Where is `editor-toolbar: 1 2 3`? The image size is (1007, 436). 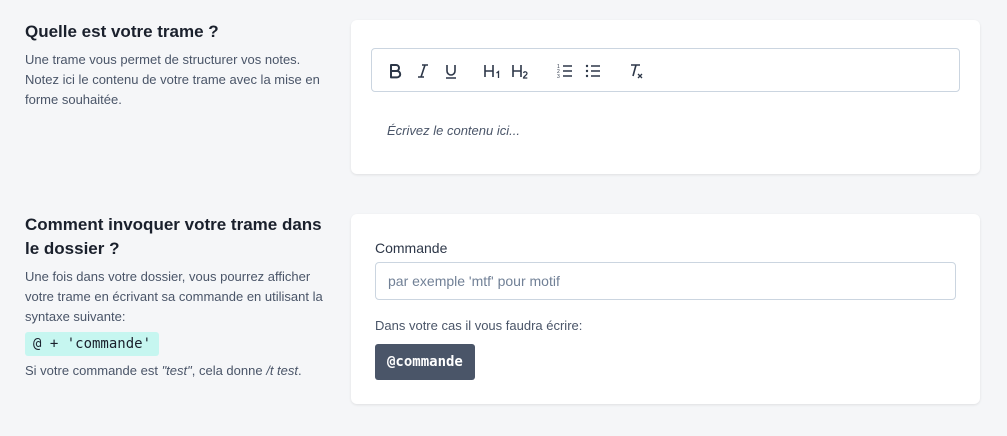
editor-toolbar: 1 2 3 is located at coordinates (665, 70).